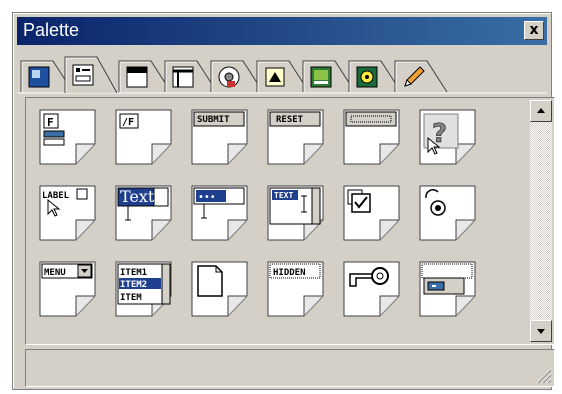 The height and width of the screenshot is (394, 562). I want to click on text-field-label: Text, so click(137, 196).